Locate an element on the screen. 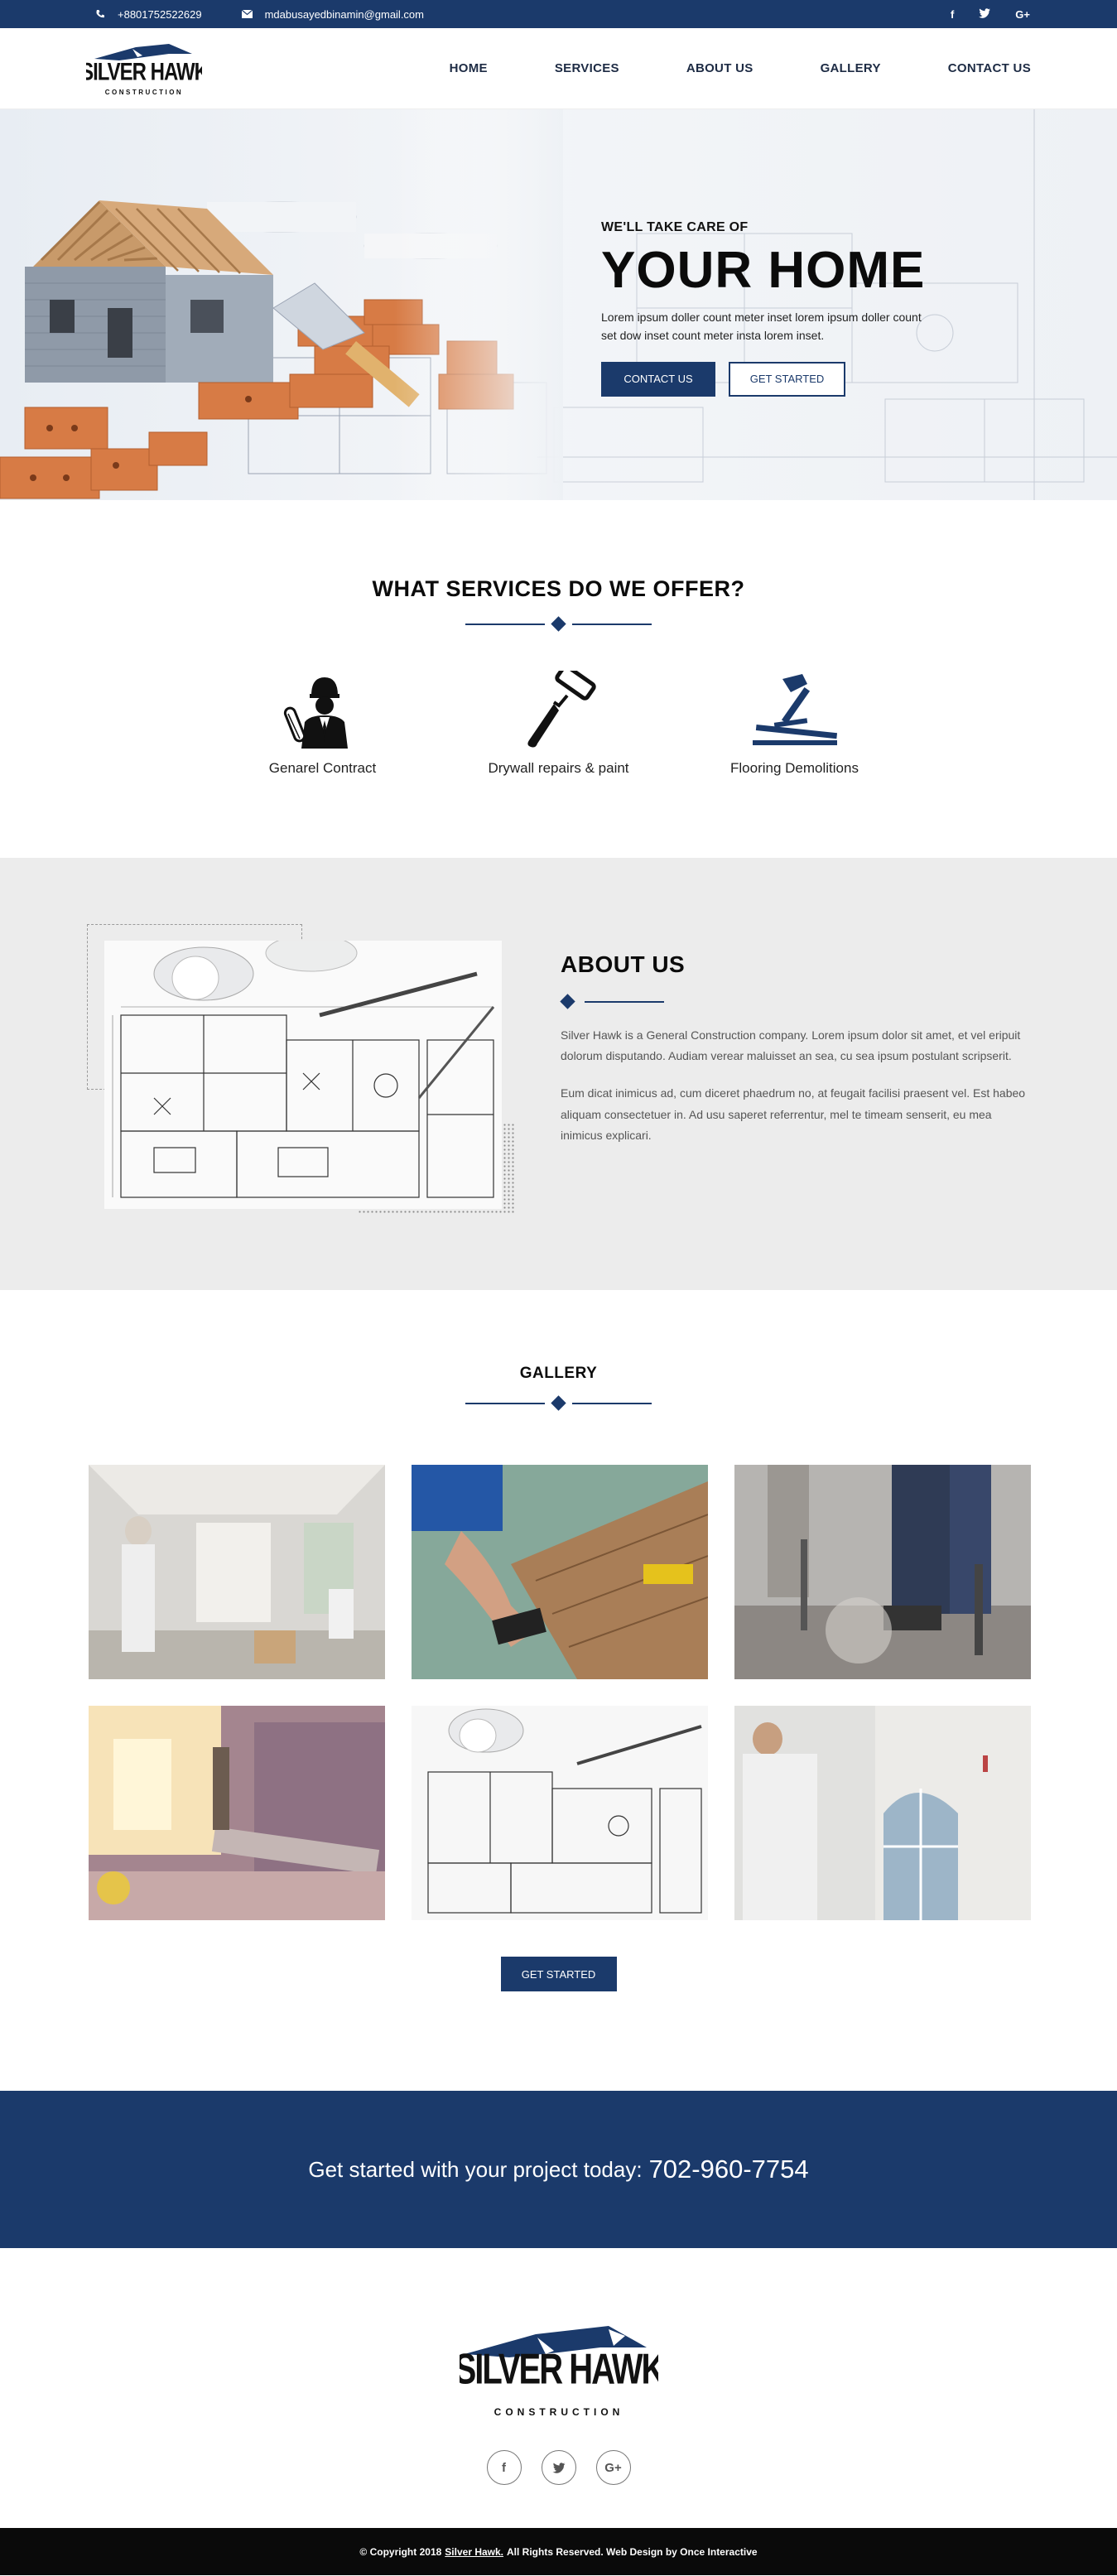  nav-services: SERVICES is located at coordinates (587, 68).